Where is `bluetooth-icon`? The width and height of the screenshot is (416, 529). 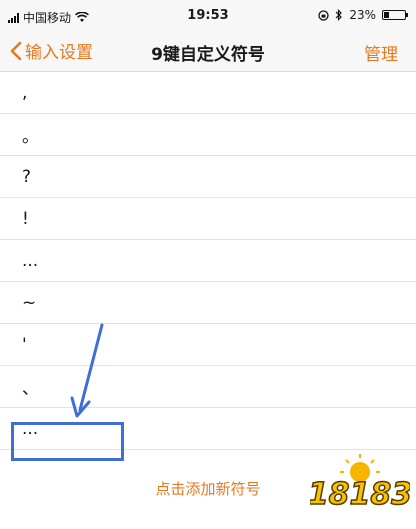 bluetooth-icon is located at coordinates (339, 15).